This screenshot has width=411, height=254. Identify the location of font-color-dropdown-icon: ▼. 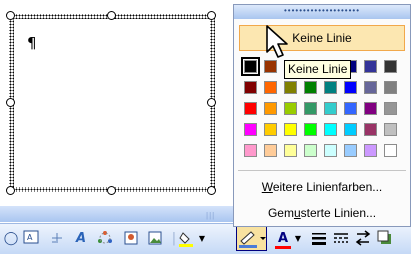
(298, 239).